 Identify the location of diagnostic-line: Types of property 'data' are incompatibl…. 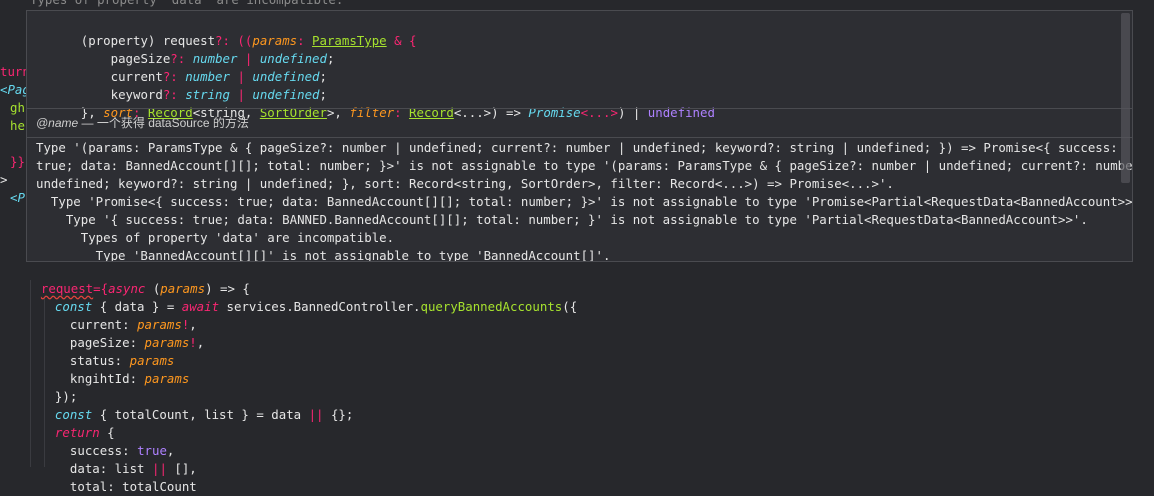
(215, 237).